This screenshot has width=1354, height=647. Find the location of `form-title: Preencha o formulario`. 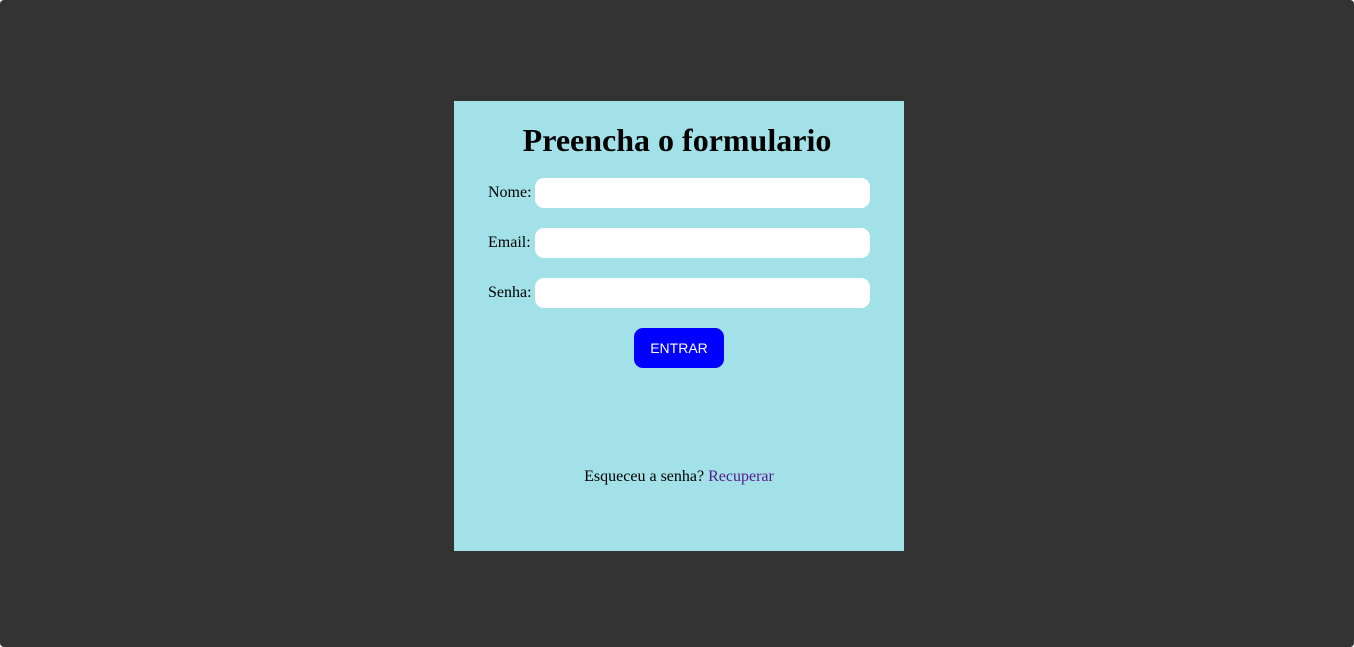

form-title: Preencha o formulario is located at coordinates (677, 140).